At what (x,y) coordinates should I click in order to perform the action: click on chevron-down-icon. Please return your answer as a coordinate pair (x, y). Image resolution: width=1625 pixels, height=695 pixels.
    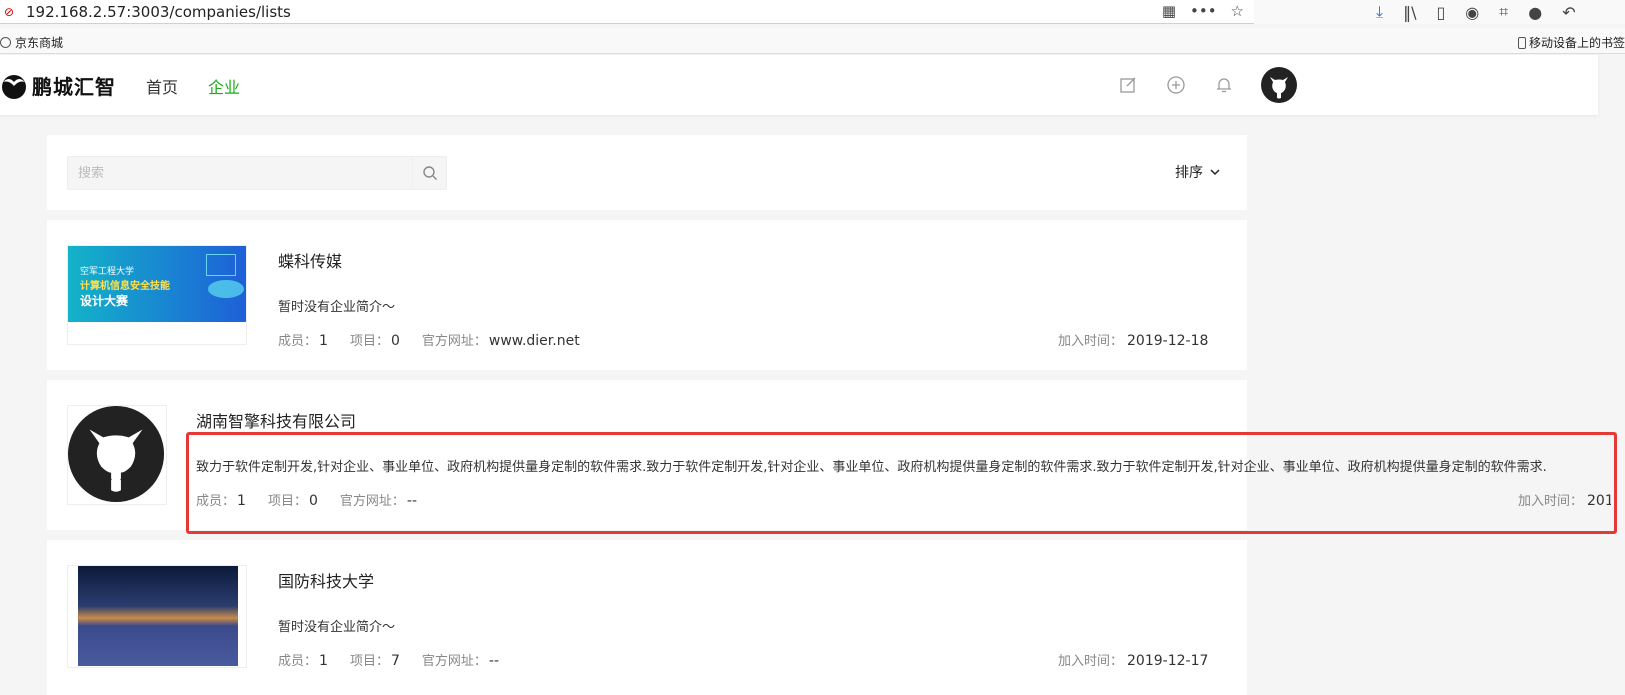
    Looking at the image, I should click on (1215, 172).